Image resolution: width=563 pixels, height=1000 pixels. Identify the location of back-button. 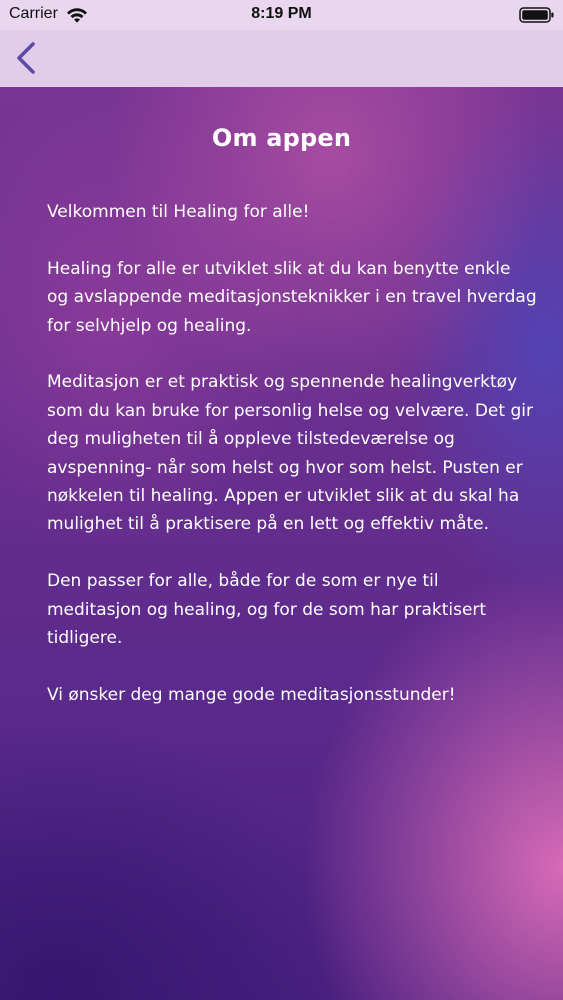
(28, 58).